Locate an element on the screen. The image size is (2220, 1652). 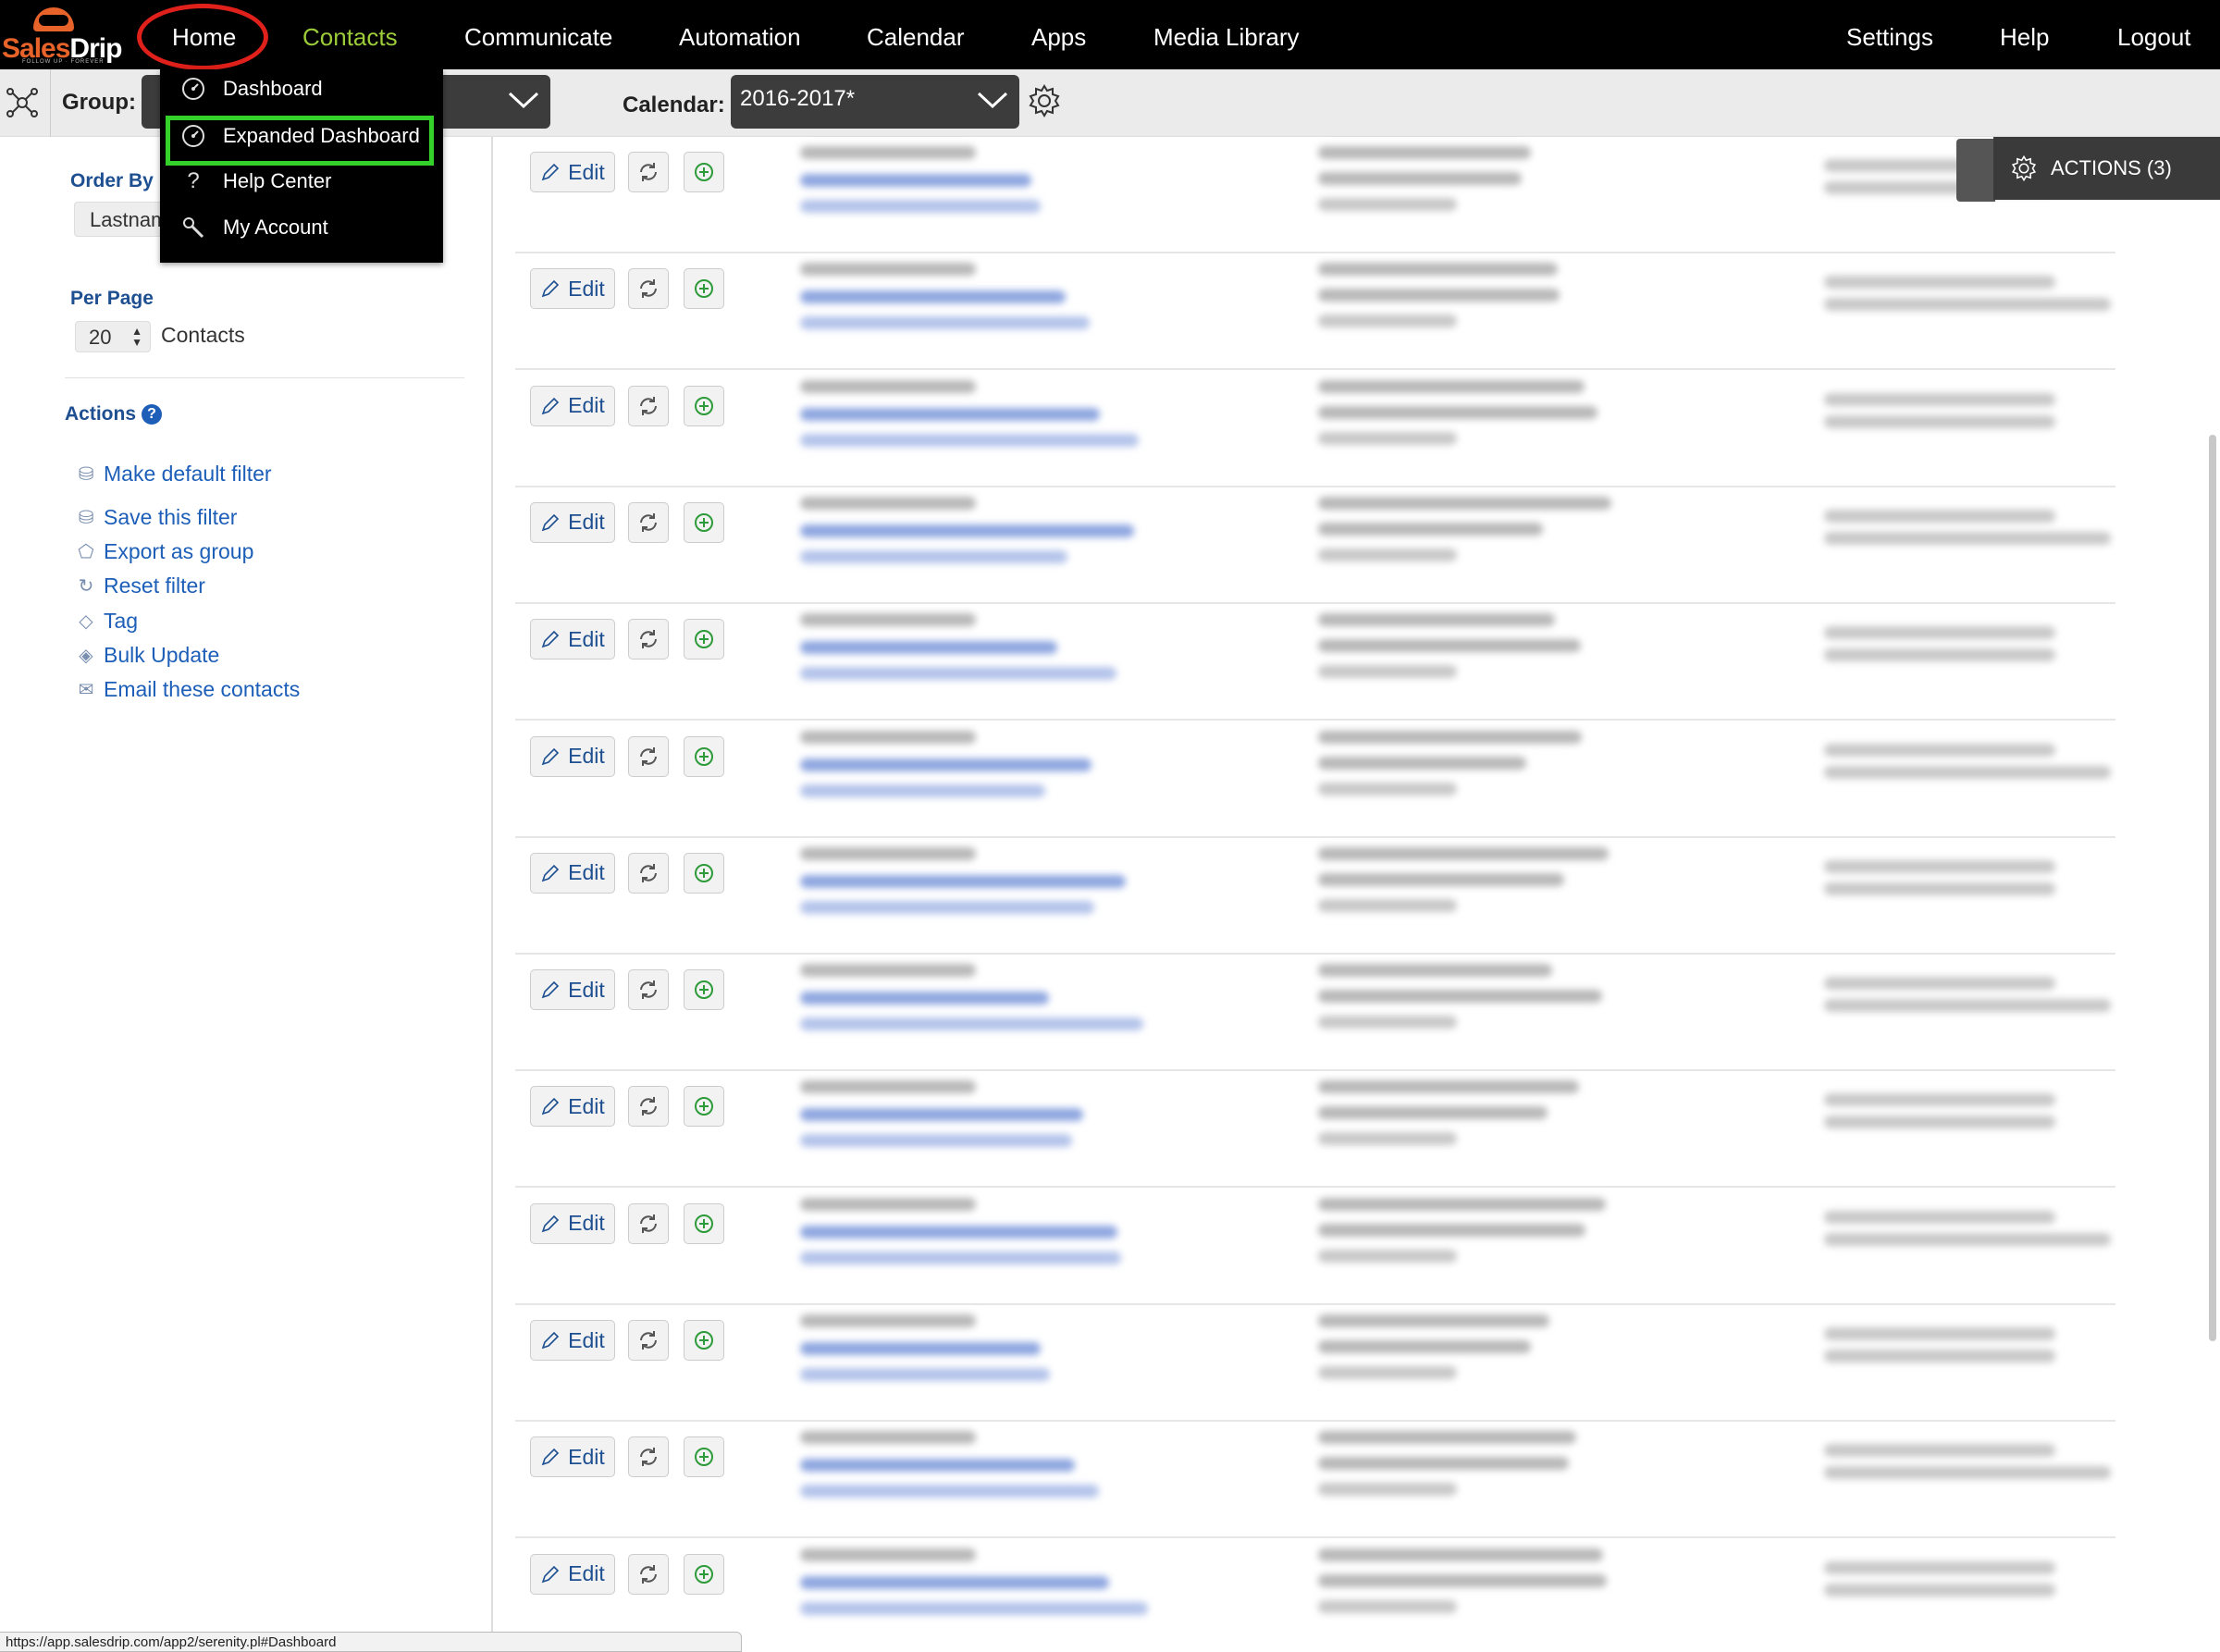
menu-item-expanded-dashboard: Expanded Dashboard is located at coordinates (300, 135).